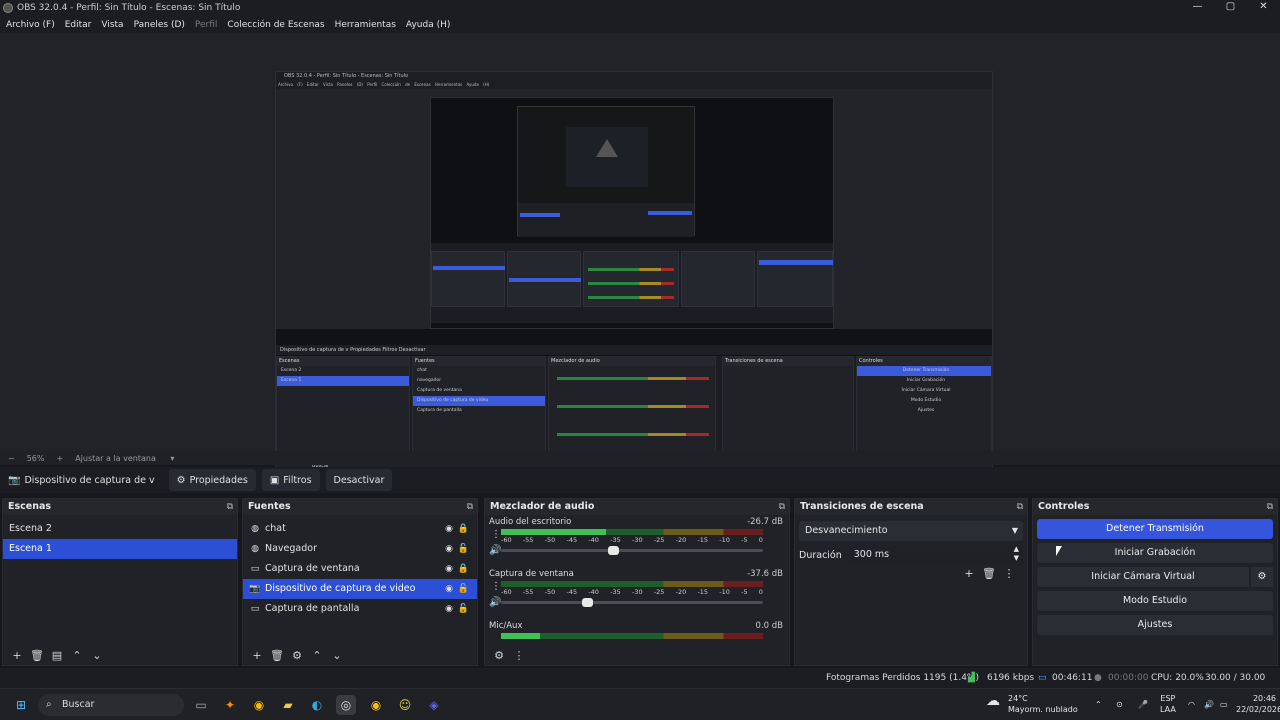  What do you see at coordinates (1155, 577) in the screenshot?
I see `virtual-camera-button: Iniciar Cámara Virtual ⚙` at bounding box center [1155, 577].